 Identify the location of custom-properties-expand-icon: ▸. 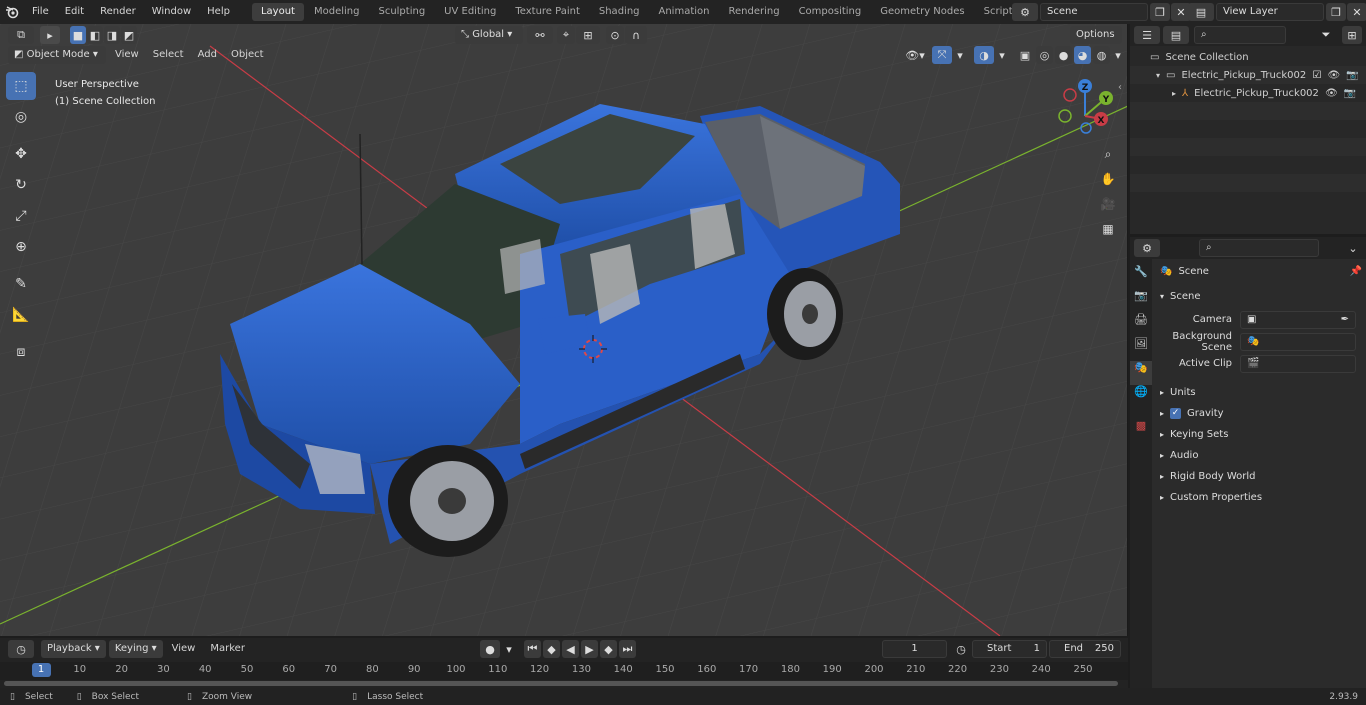
(1162, 497).